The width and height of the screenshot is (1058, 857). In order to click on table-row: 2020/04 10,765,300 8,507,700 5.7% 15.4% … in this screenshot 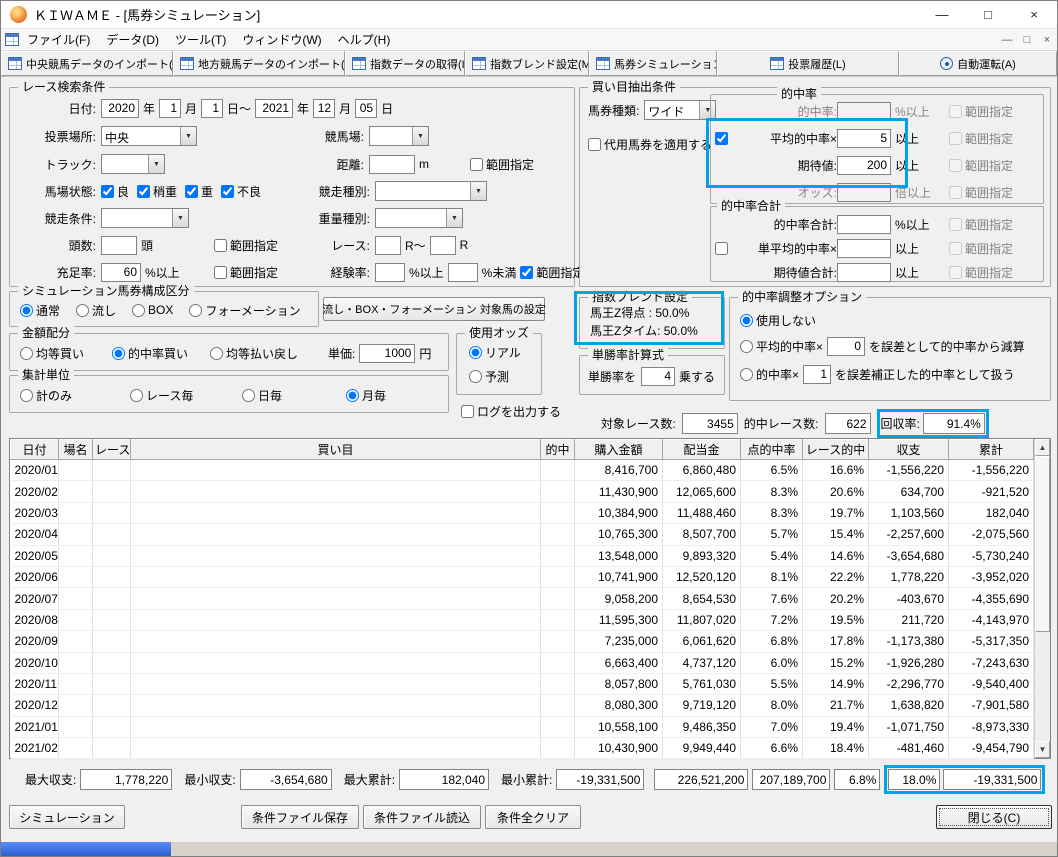, I will do `click(522, 534)`.